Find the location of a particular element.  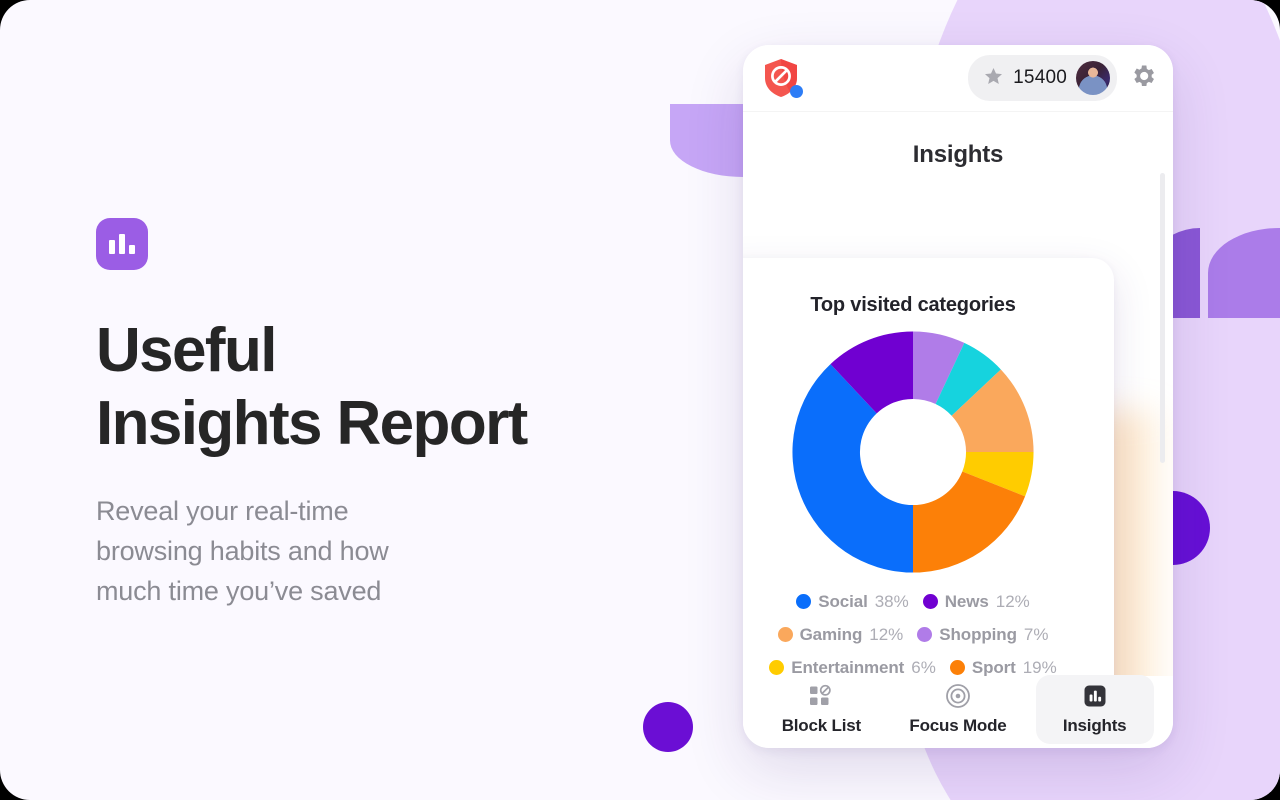

gear-icon is located at coordinates (1143, 78).